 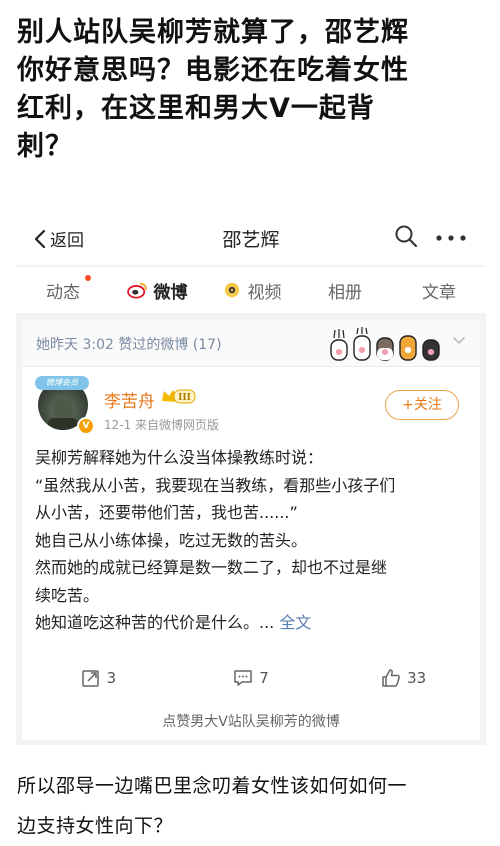 What do you see at coordinates (417, 678) in the screenshot?
I see `like-count: 33` at bounding box center [417, 678].